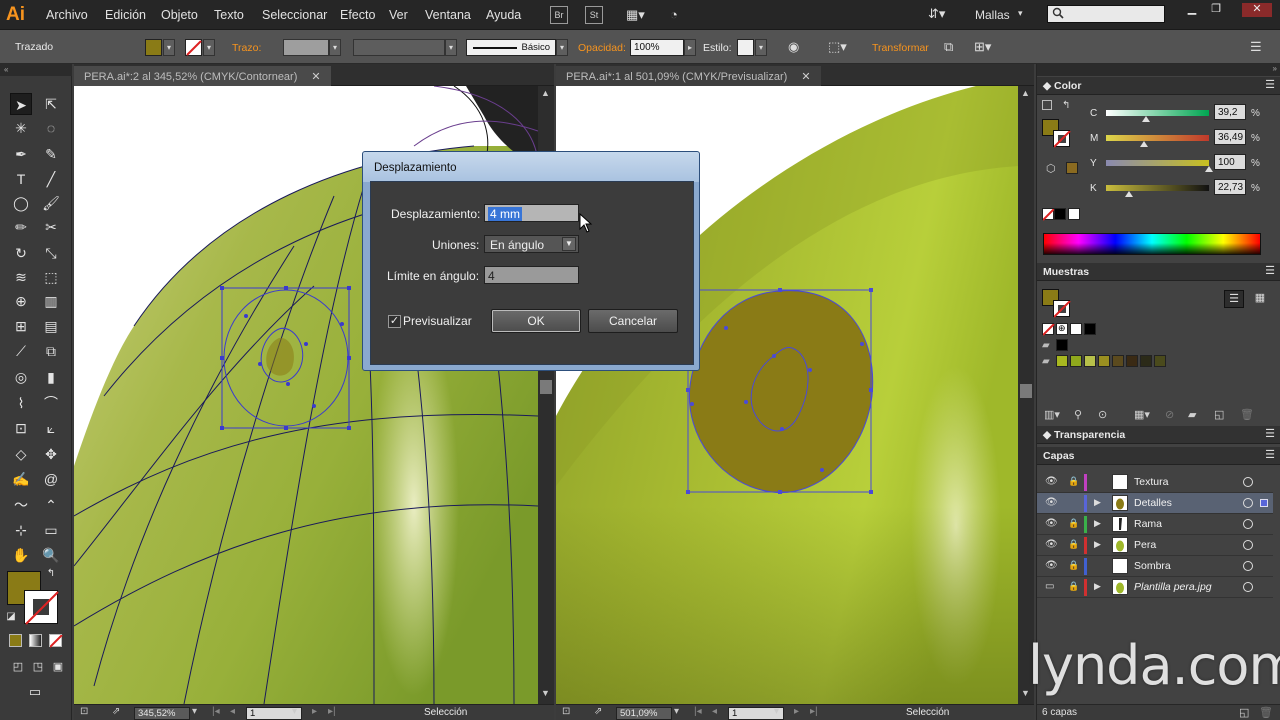 The height and width of the screenshot is (720, 1280). Describe the element at coordinates (761, 47) in the screenshot. I see `graphic-style-dropdown-icon: ▾` at that location.